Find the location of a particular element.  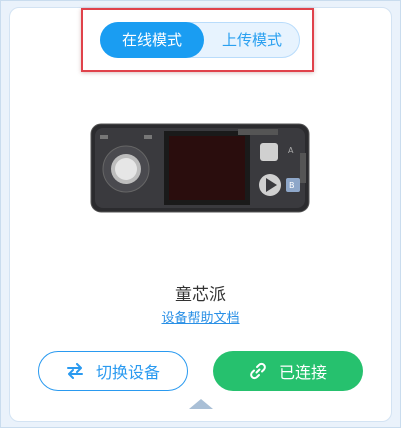

swap-arrows-icon is located at coordinates (75, 371).